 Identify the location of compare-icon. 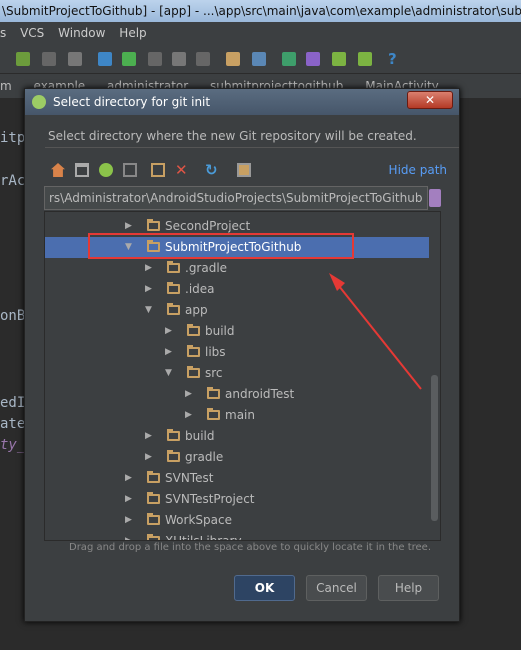
(179, 59).